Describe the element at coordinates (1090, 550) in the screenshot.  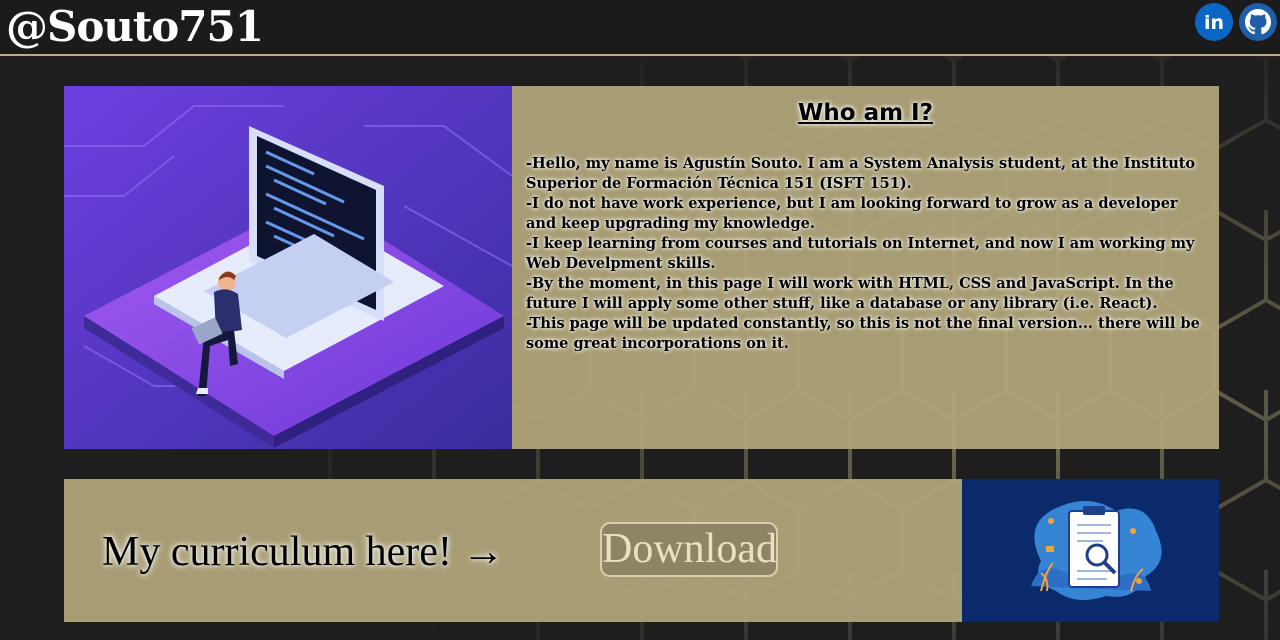
I see `document-illustration` at that location.